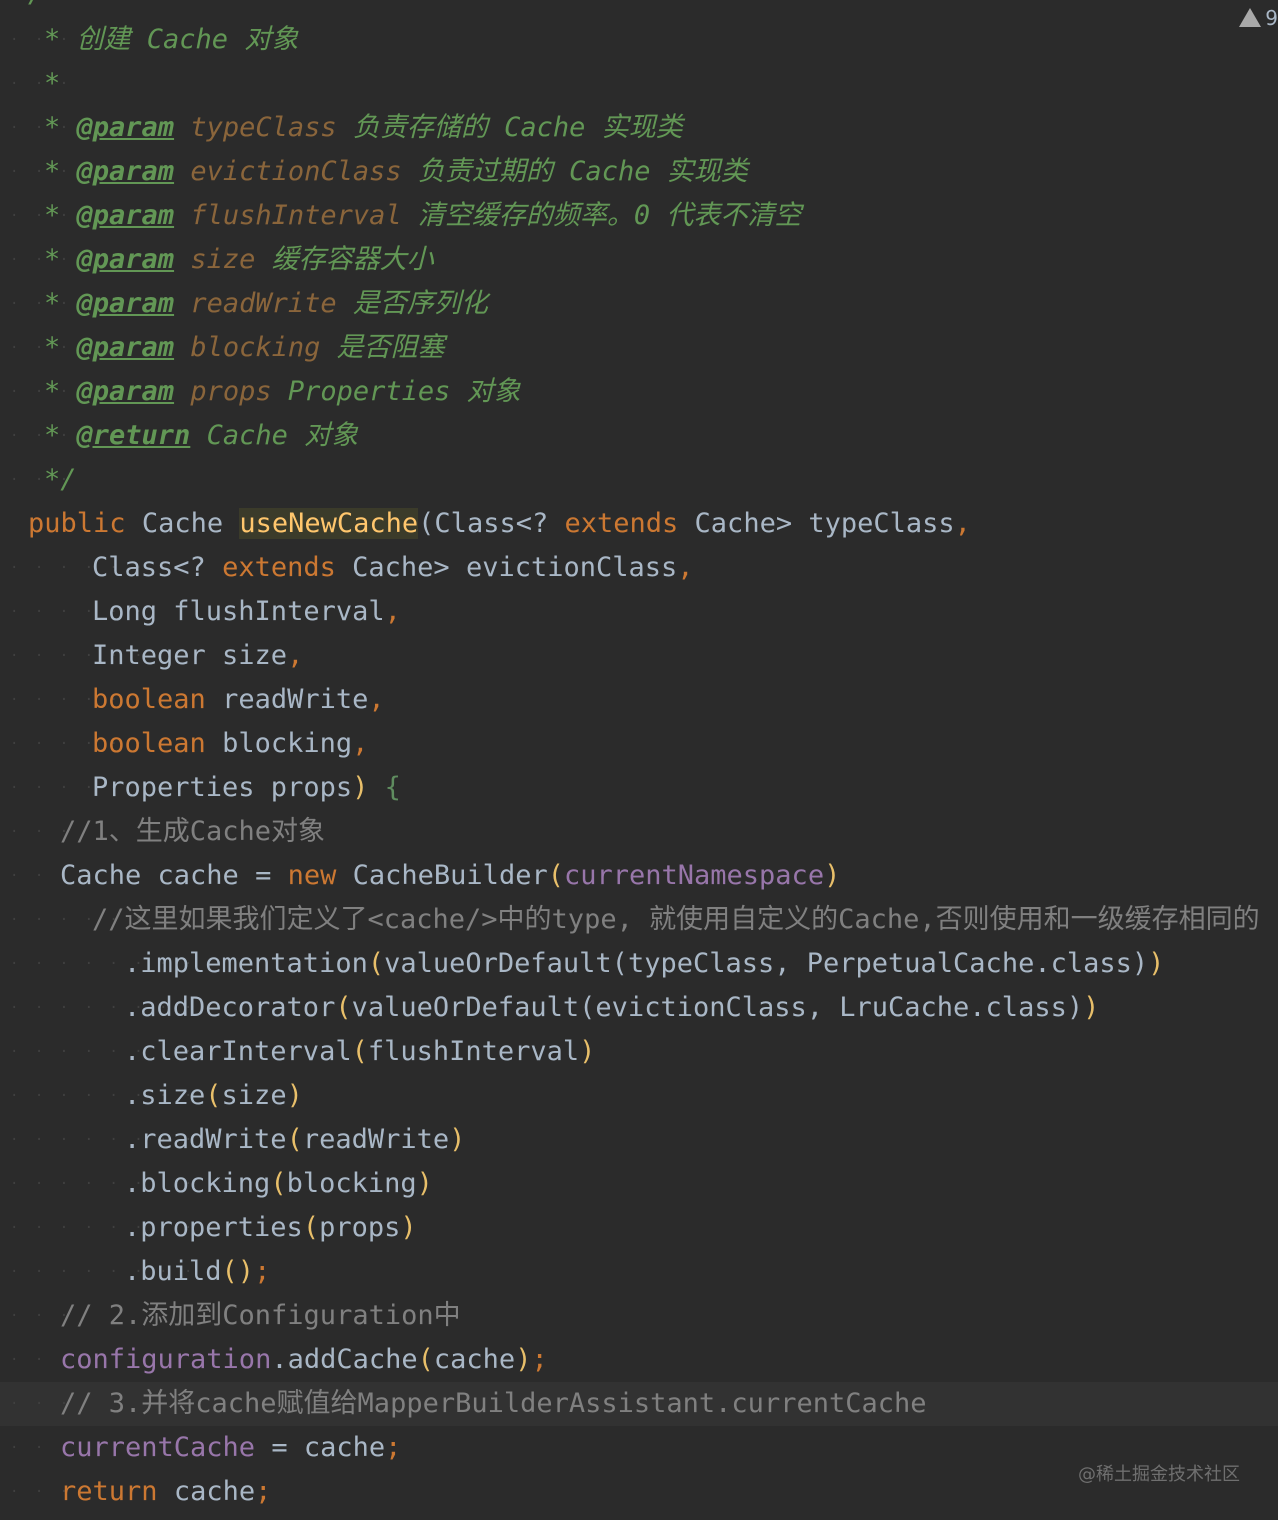 The image size is (1278, 1520). What do you see at coordinates (282, 391) in the screenshot?
I see `doc-param-line: * @param props Properties 对象` at bounding box center [282, 391].